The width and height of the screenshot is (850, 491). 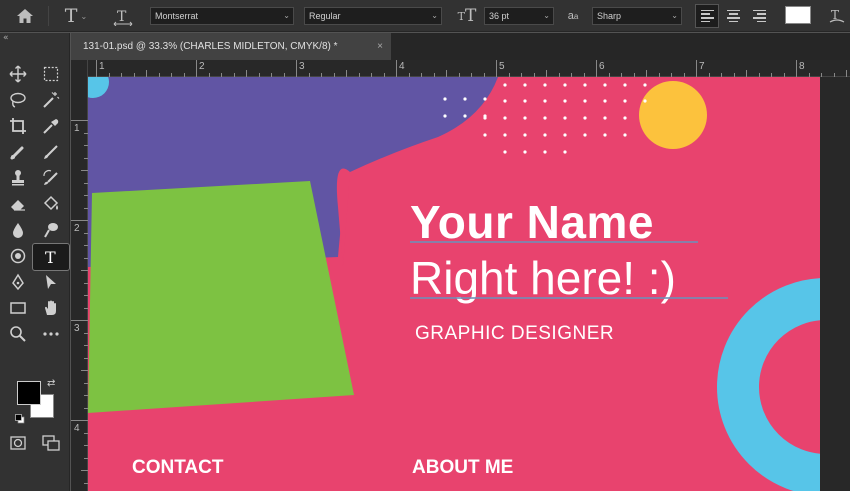 I want to click on horizontal-ruler: 1 2 3 4 5 6 7 8, so click(x=469, y=68).